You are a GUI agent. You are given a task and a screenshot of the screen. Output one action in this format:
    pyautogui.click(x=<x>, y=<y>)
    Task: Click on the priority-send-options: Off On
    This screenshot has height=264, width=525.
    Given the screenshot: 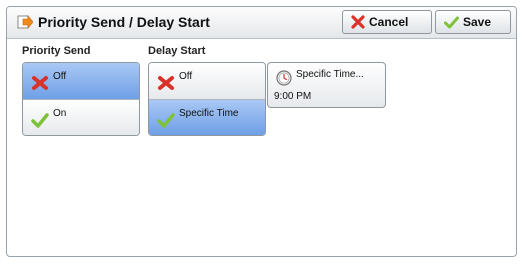 What is the action you would take?
    pyautogui.click(x=81, y=99)
    